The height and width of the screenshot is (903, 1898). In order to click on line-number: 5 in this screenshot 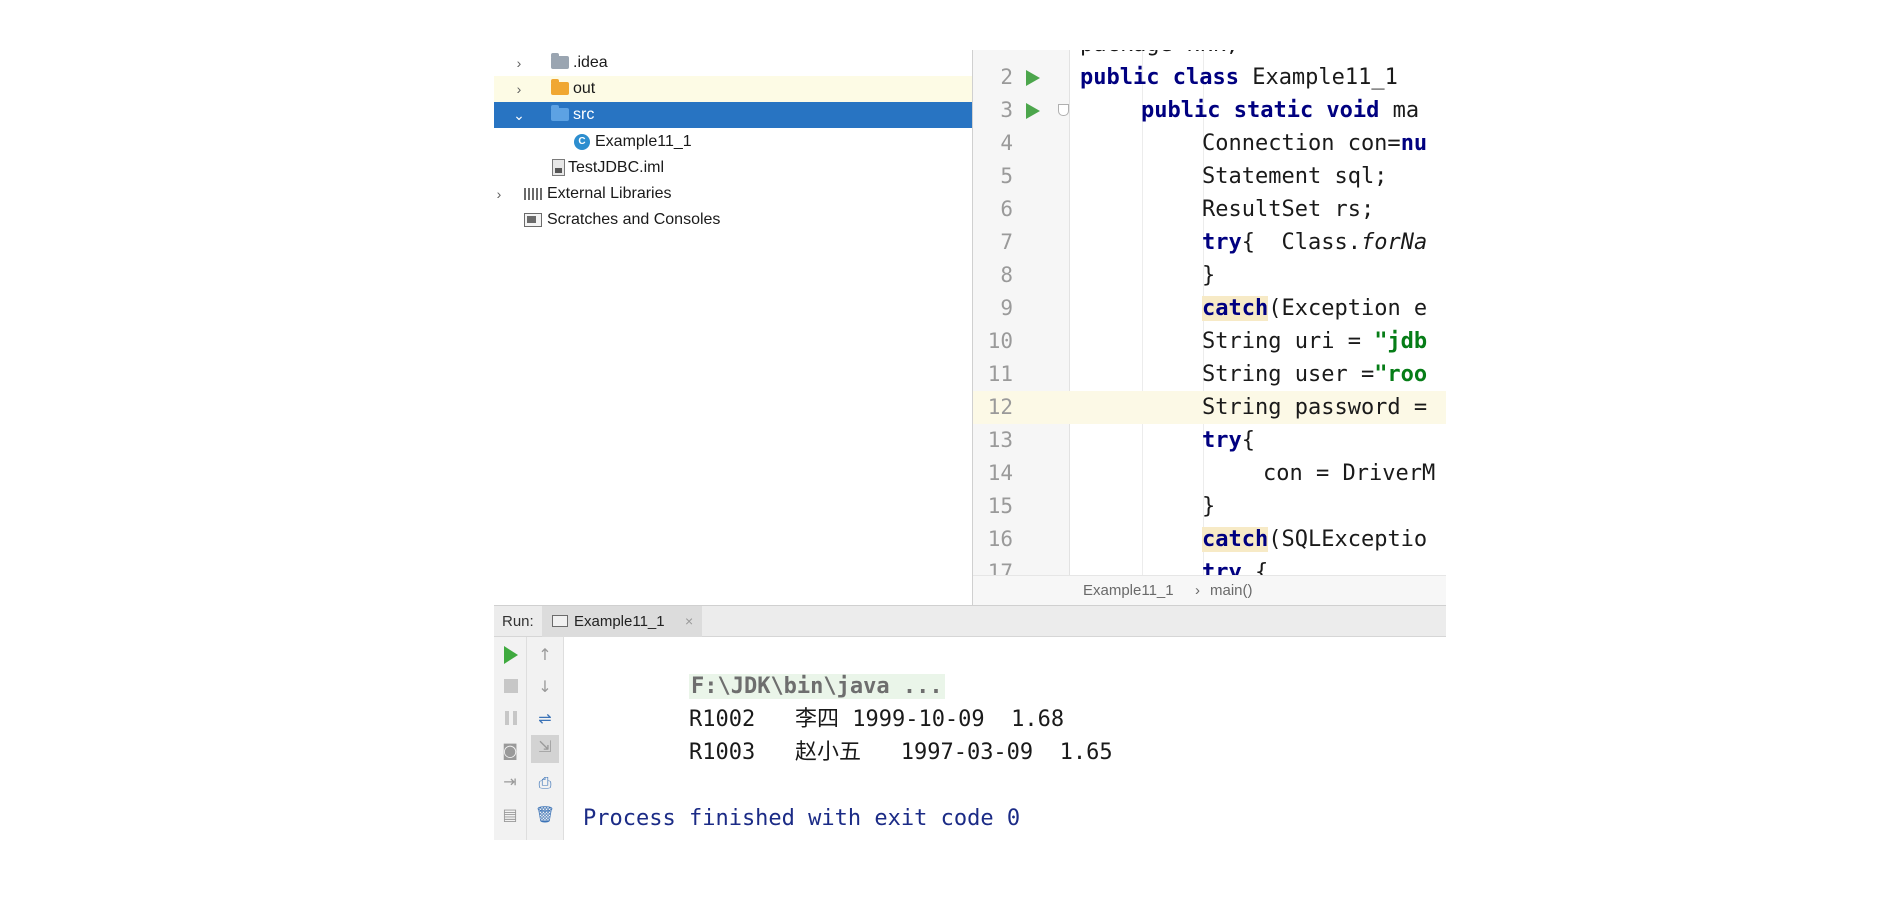, I will do `click(1006, 176)`.